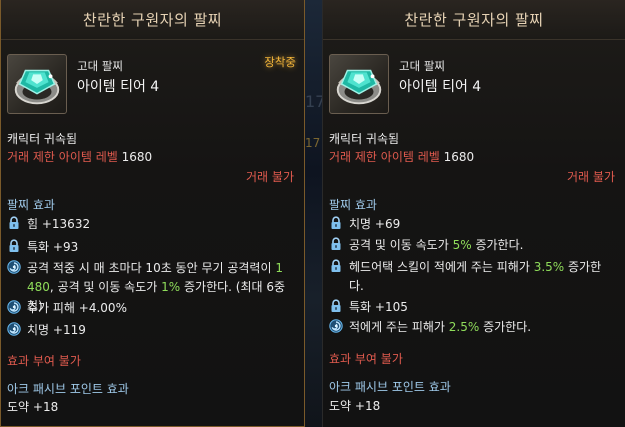 This screenshot has height=427, width=625. I want to click on stat-row: 헤드어택 스킬이 적에게 주는 피해가 3.5% 증가한 다., so click(474, 277).